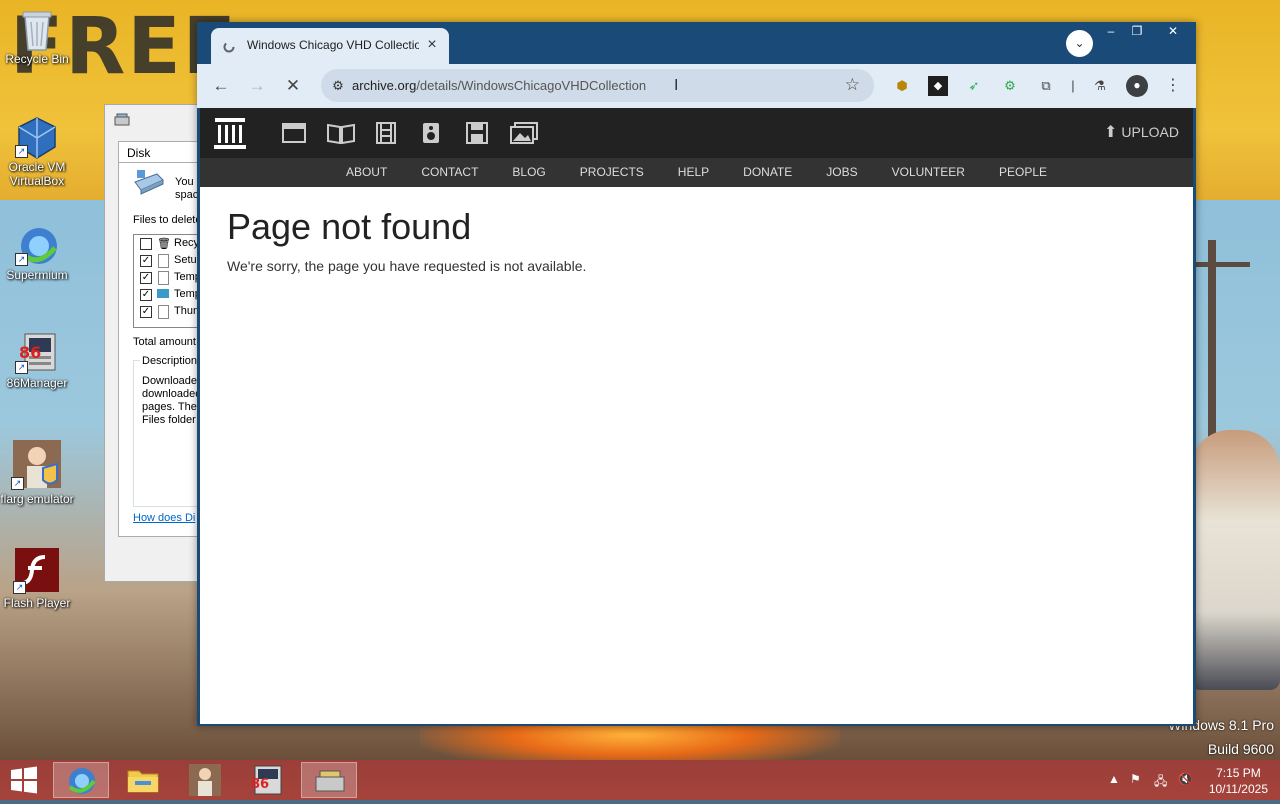 This screenshot has width=1280, height=804. I want to click on nav-people: PEOPLE, so click(1023, 172).